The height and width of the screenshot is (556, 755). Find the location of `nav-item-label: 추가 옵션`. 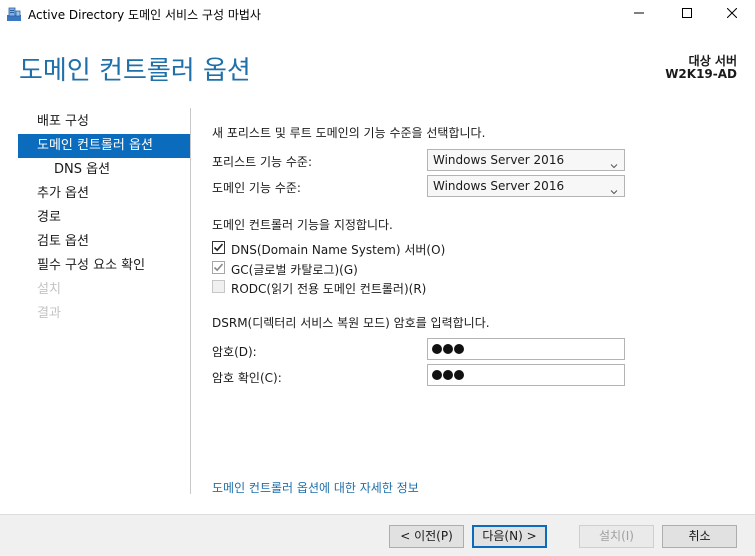

nav-item-label: 추가 옵션 is located at coordinates (63, 193).